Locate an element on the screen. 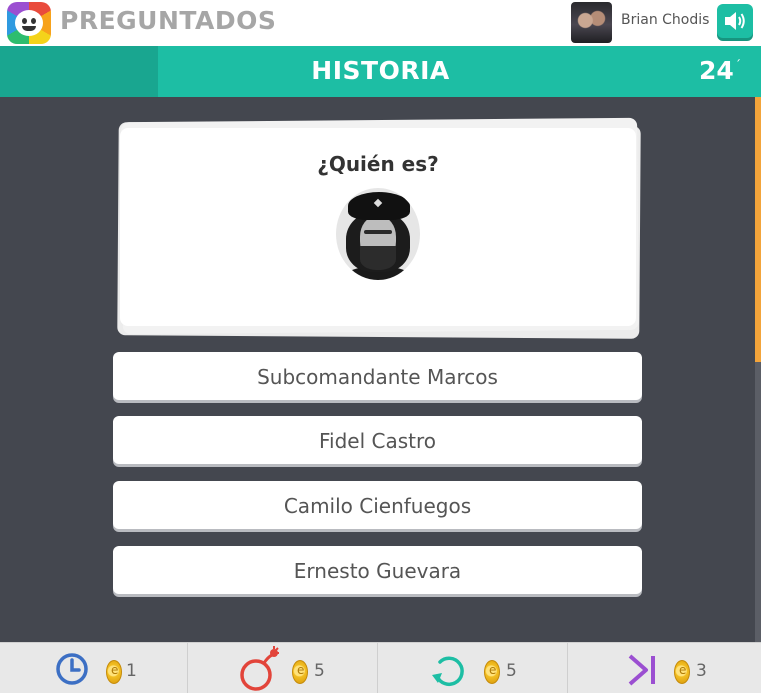 The image size is (761, 693). skip-icon is located at coordinates (641, 670).